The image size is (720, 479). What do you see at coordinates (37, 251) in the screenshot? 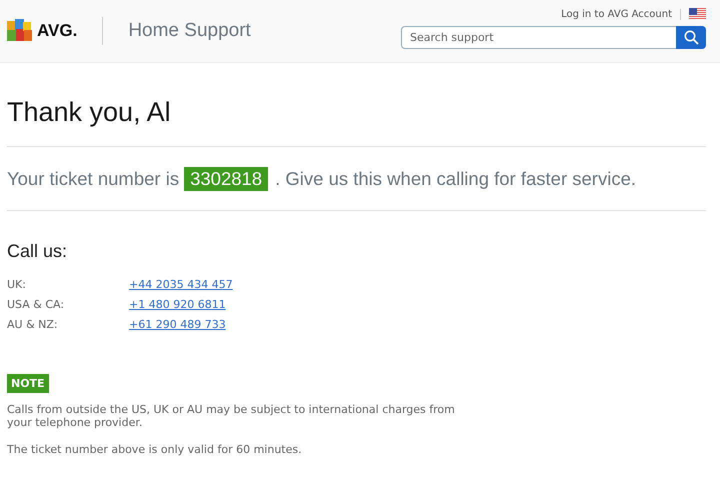
I see `call-heading: Call us:` at bounding box center [37, 251].